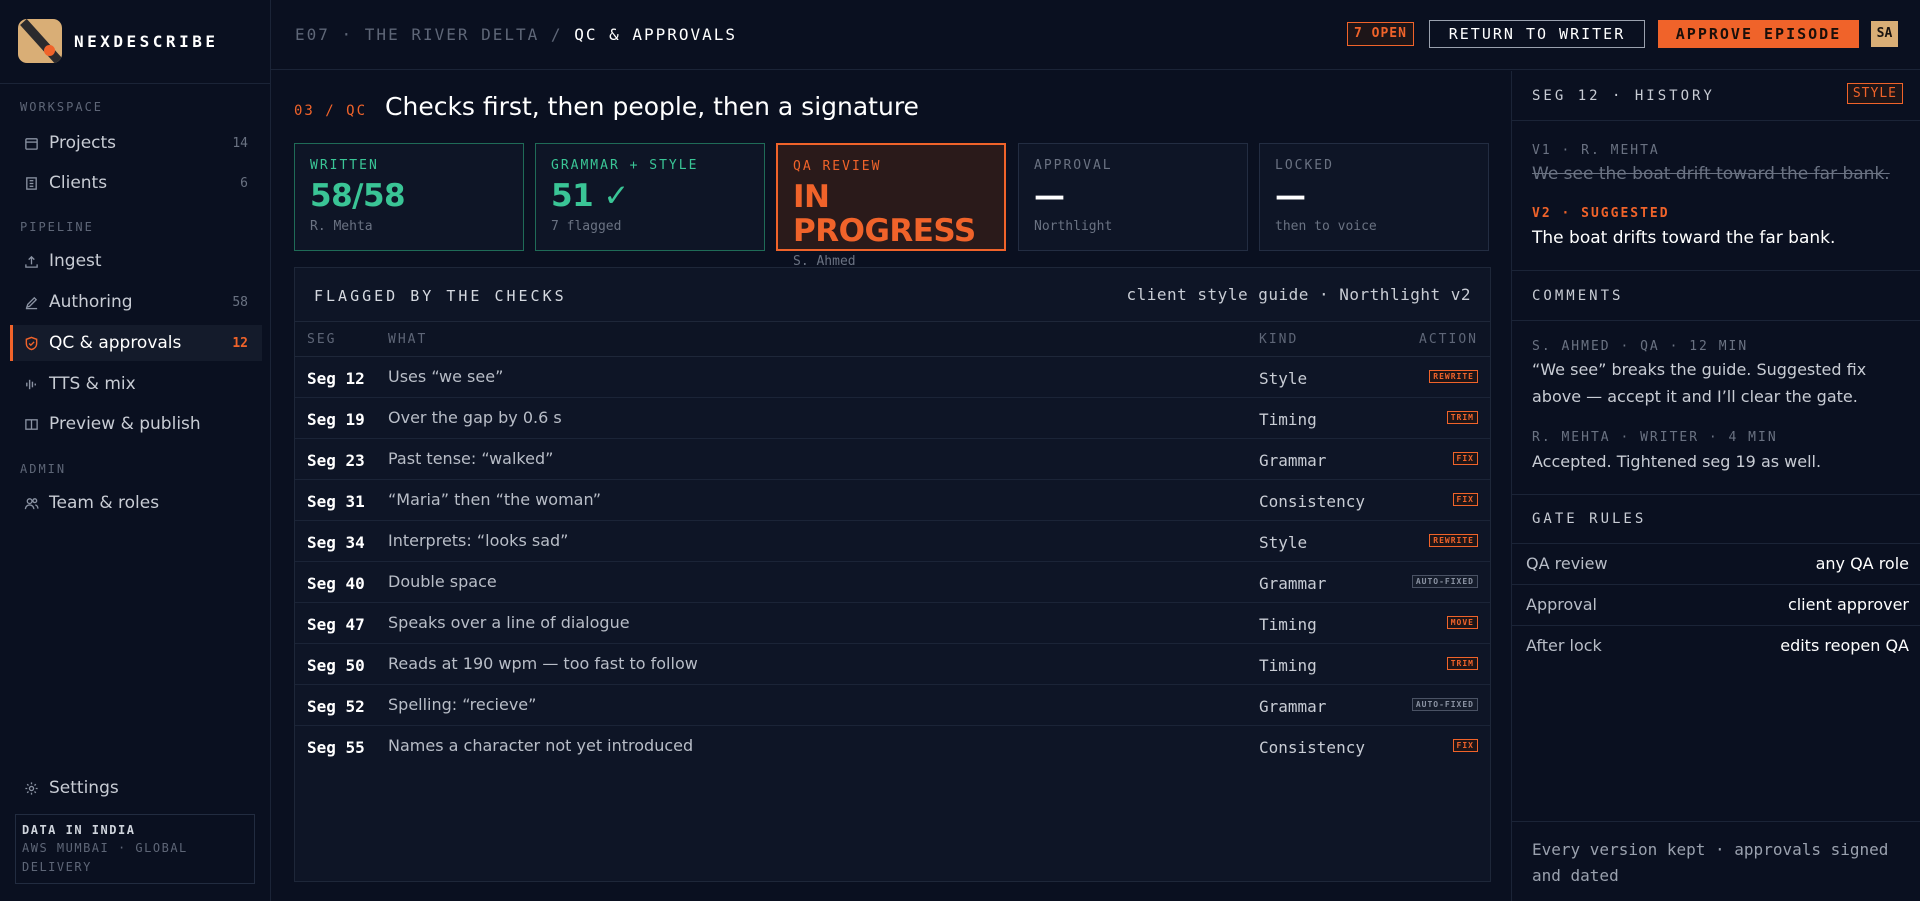 The width and height of the screenshot is (1920, 901). Describe the element at coordinates (656, 34) in the screenshot. I see `breadcrumb-current: QC & APPROVALS` at that location.